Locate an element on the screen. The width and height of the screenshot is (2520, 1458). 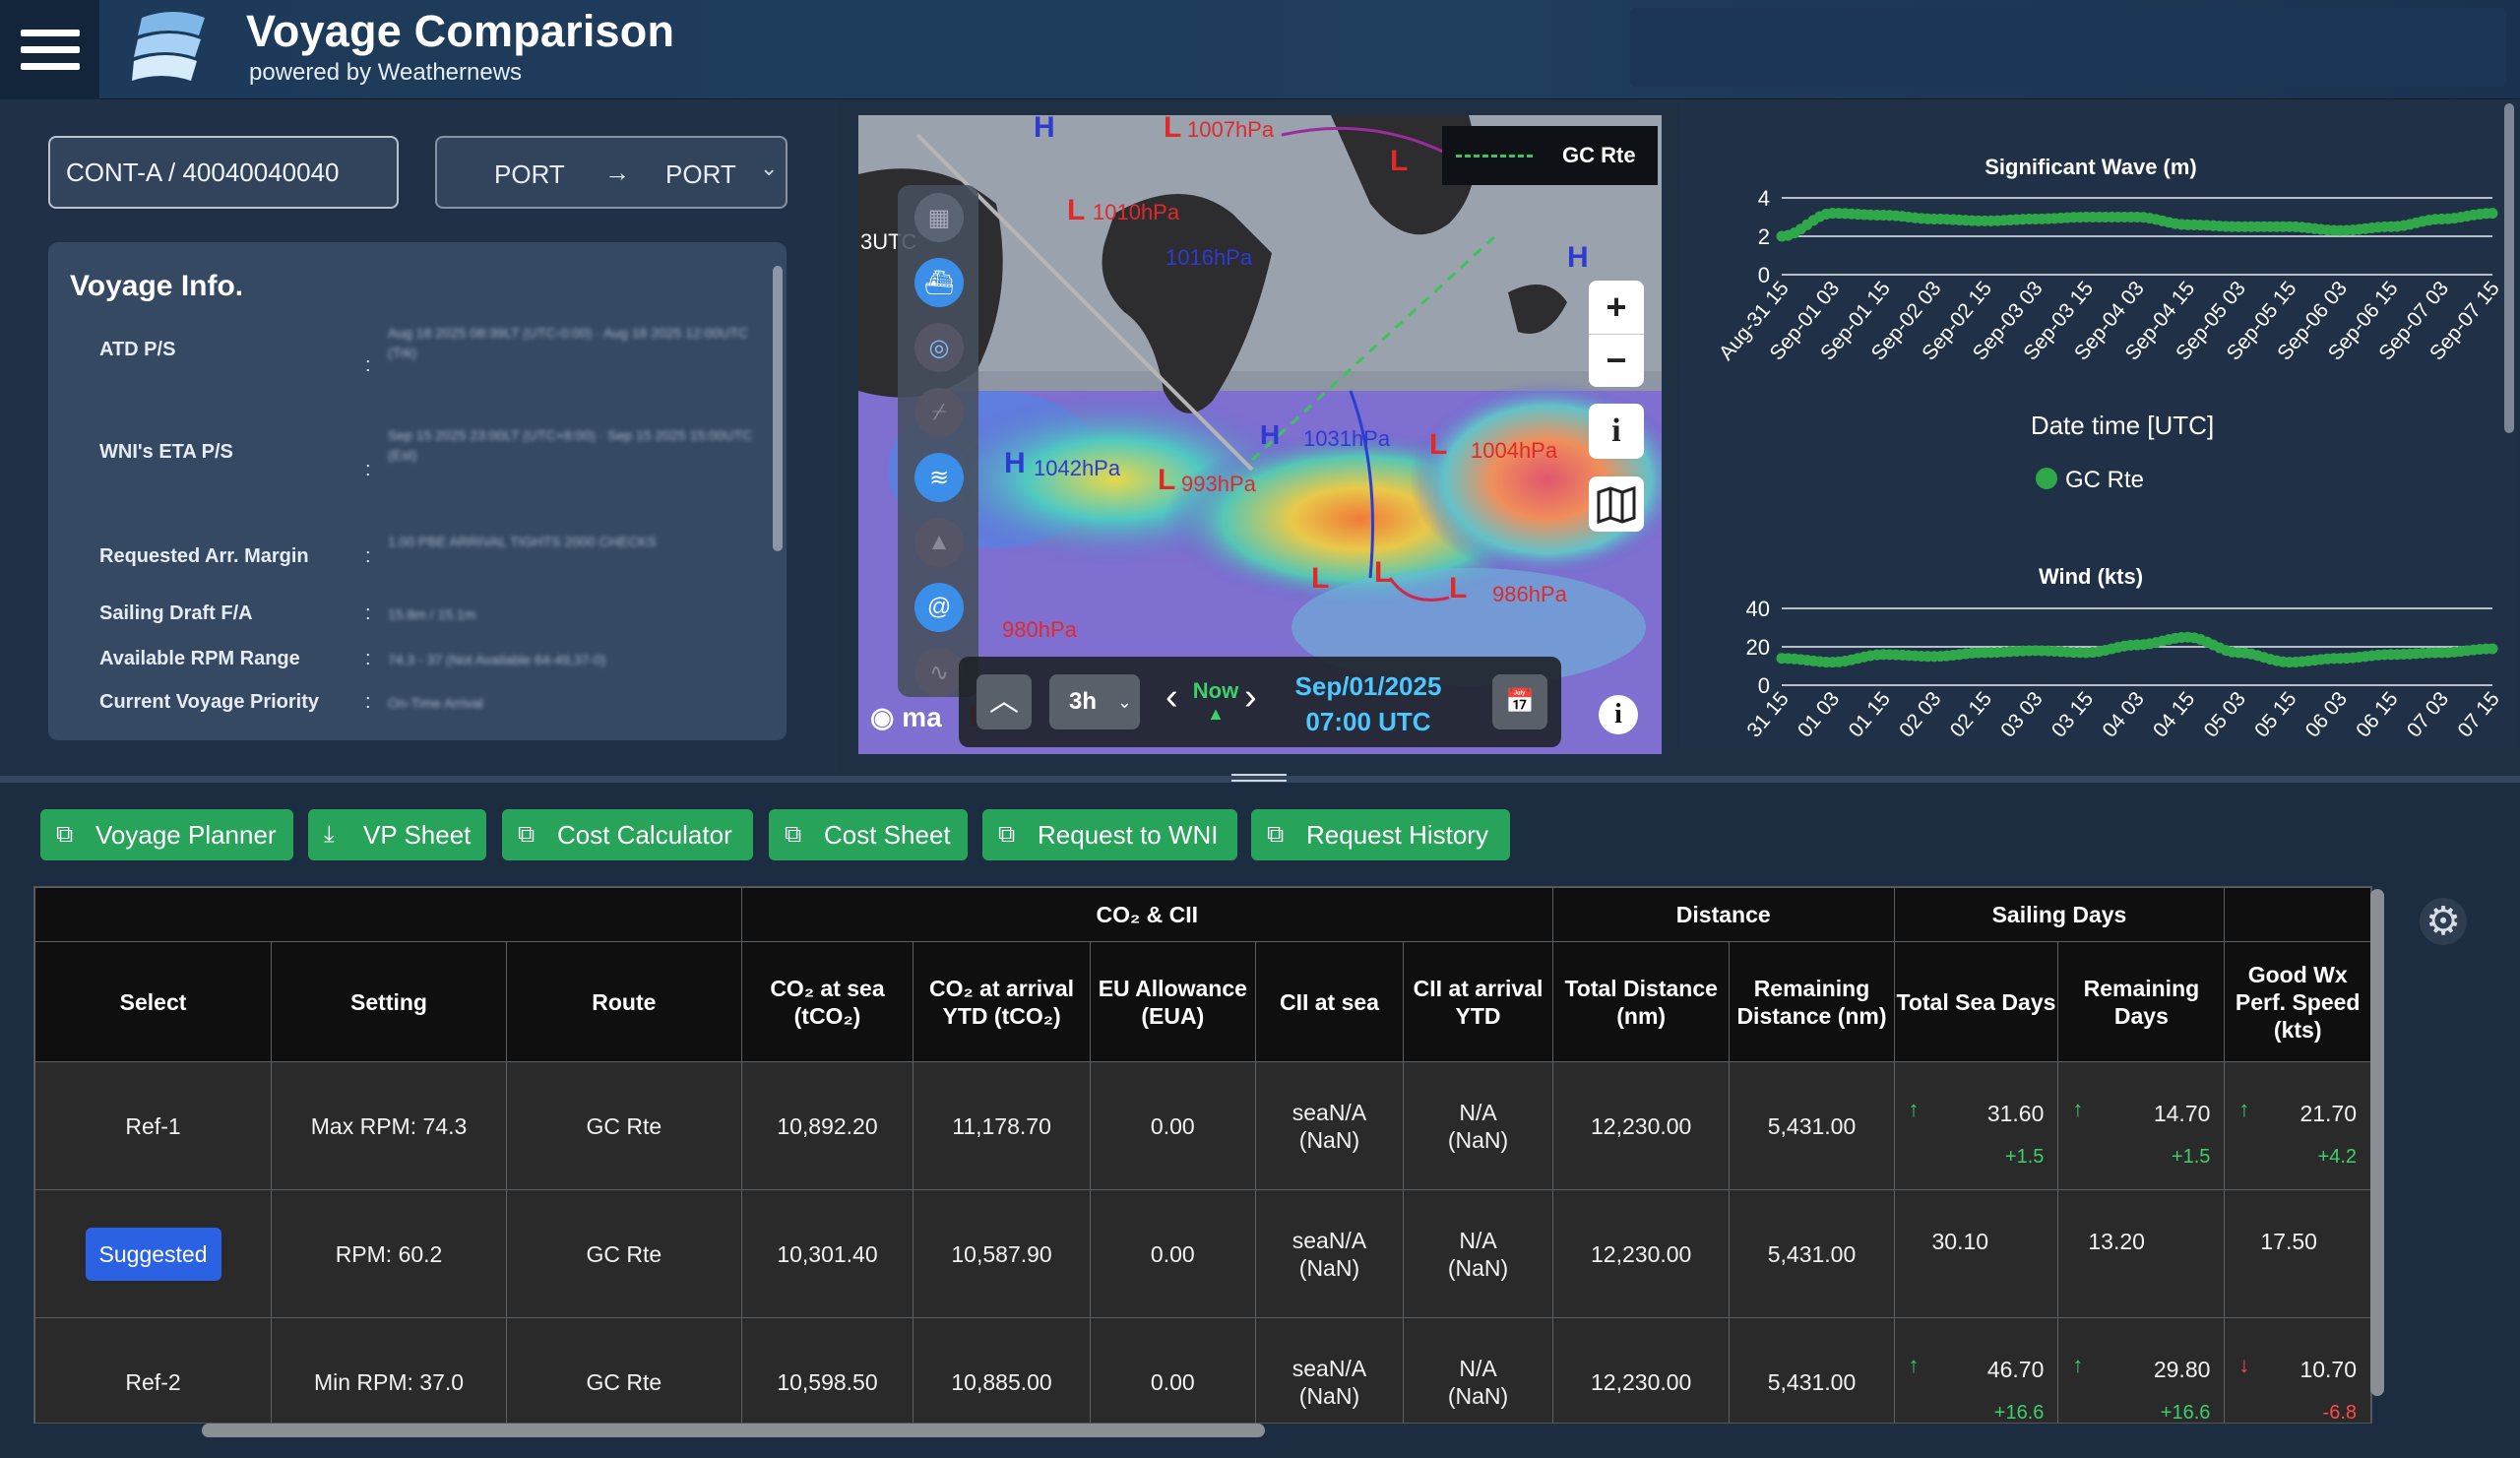
sea-days-value: 30.10 is located at coordinates (1960, 1241).